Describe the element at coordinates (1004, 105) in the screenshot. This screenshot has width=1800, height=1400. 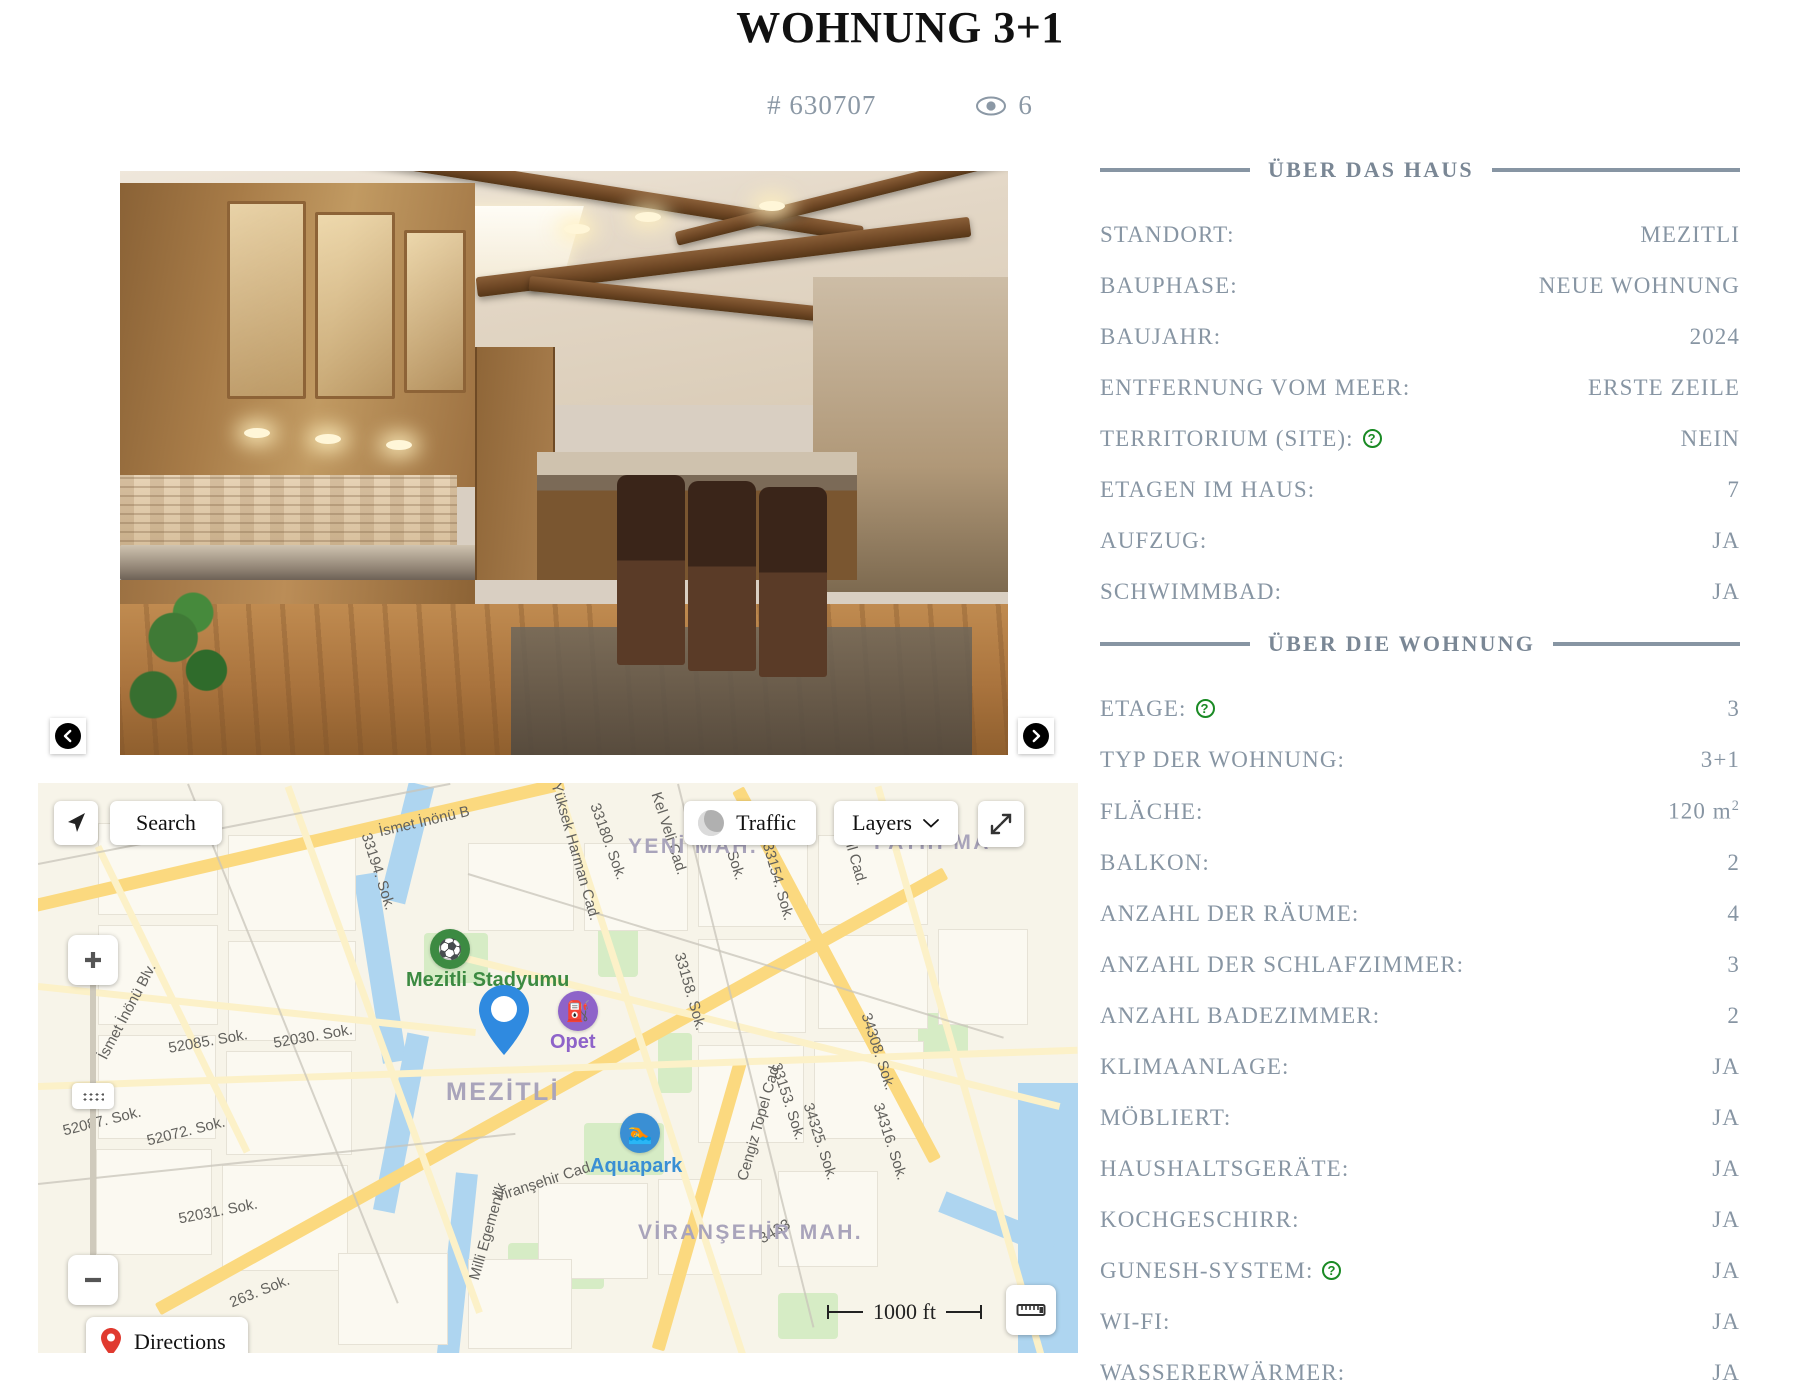
I see `view-counter: 6` at that location.